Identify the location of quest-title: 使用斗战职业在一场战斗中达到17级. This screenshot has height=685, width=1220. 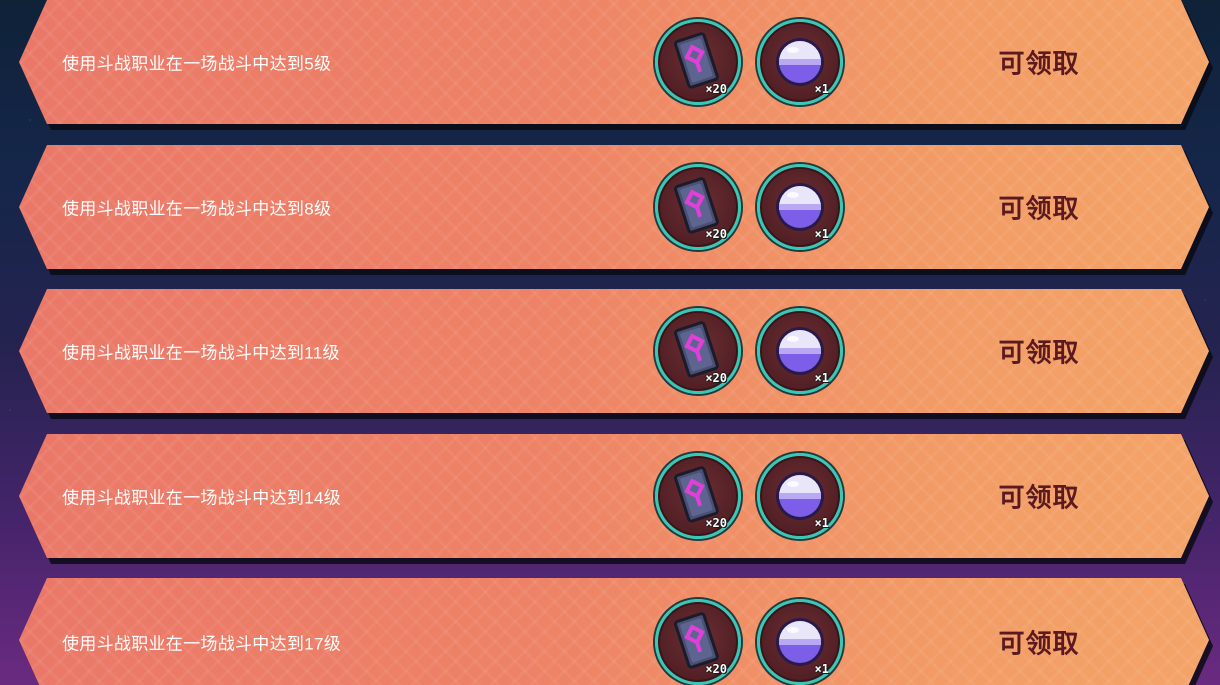
(202, 644).